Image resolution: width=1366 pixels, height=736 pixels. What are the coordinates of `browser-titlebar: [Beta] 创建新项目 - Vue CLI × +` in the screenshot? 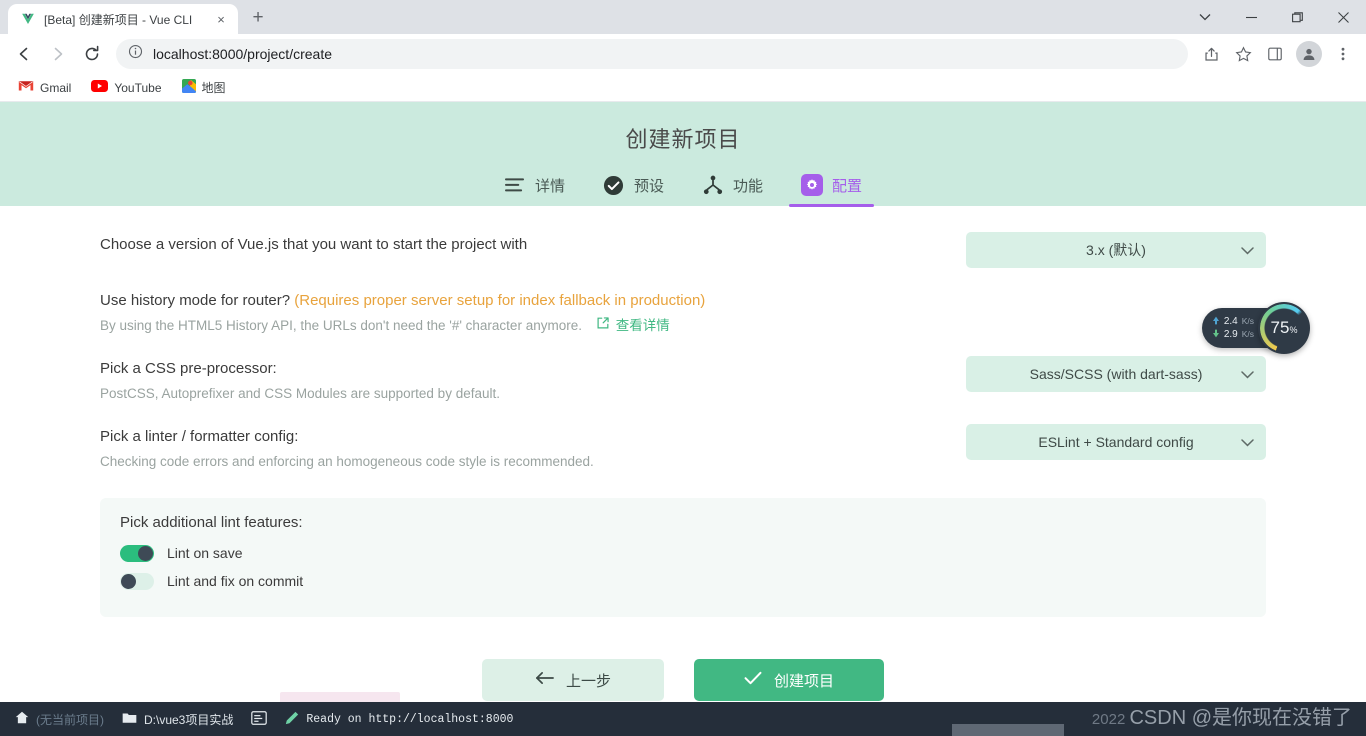 It's located at (683, 17).